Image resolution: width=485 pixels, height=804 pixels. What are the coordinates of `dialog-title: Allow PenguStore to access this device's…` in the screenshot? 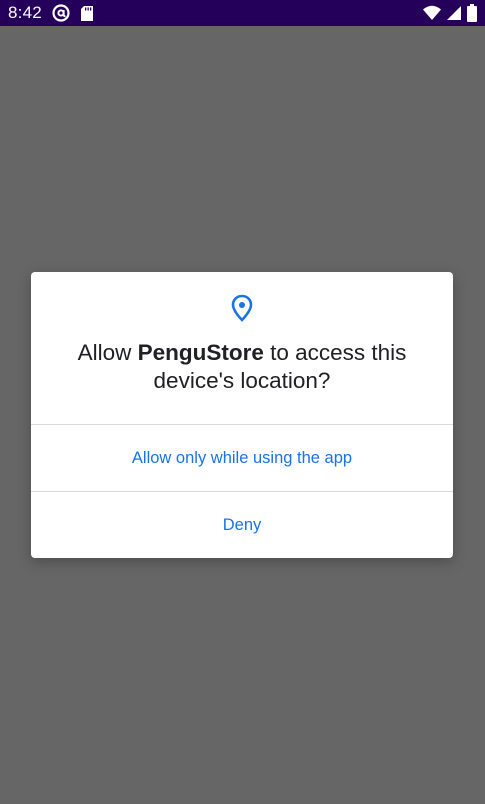 It's located at (242, 367).